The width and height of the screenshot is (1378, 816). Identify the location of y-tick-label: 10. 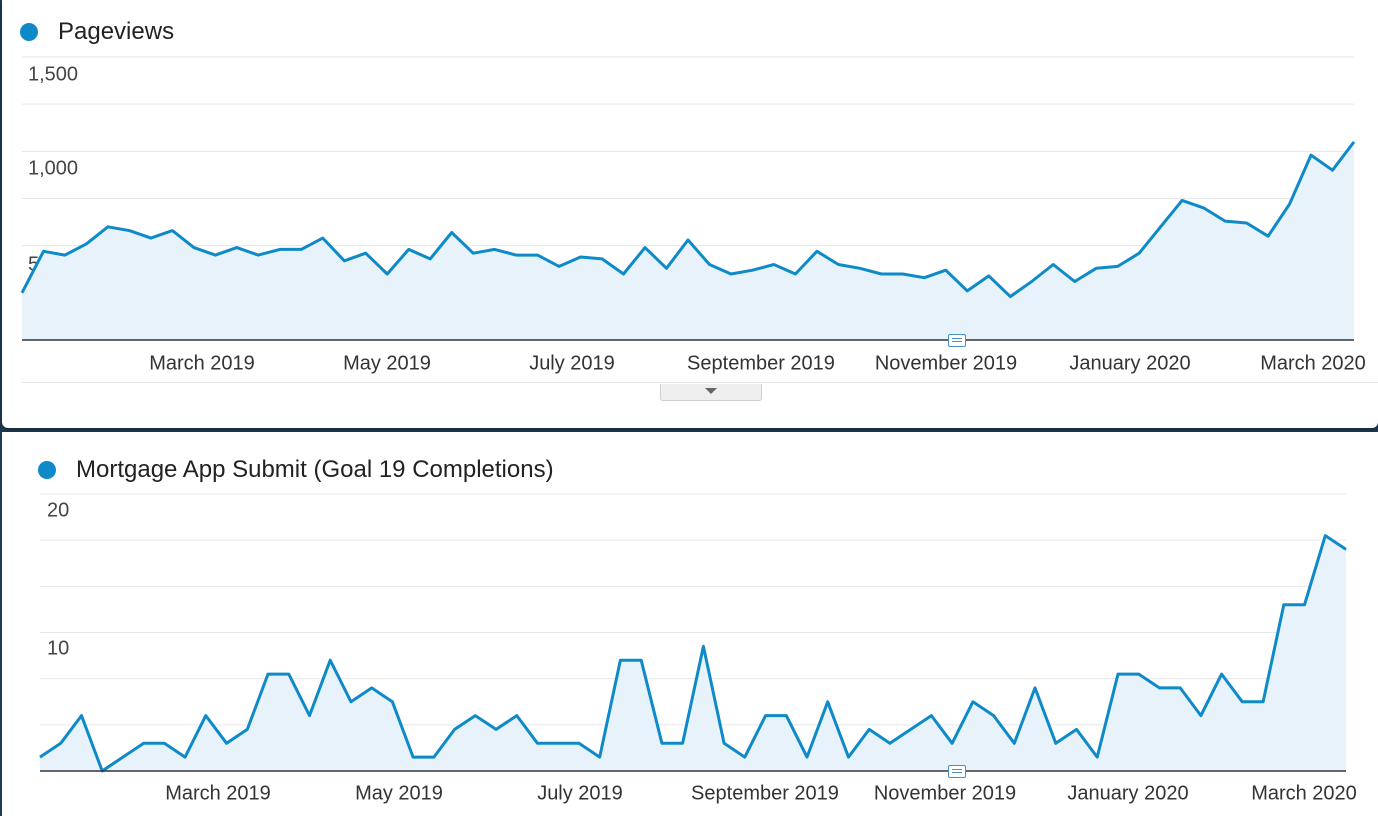
(58, 648).